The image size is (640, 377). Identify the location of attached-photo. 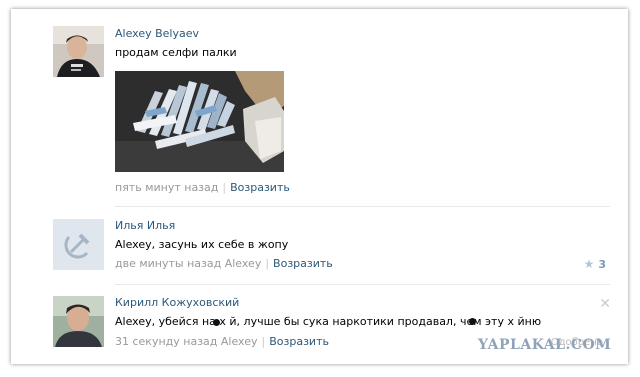
(199, 121).